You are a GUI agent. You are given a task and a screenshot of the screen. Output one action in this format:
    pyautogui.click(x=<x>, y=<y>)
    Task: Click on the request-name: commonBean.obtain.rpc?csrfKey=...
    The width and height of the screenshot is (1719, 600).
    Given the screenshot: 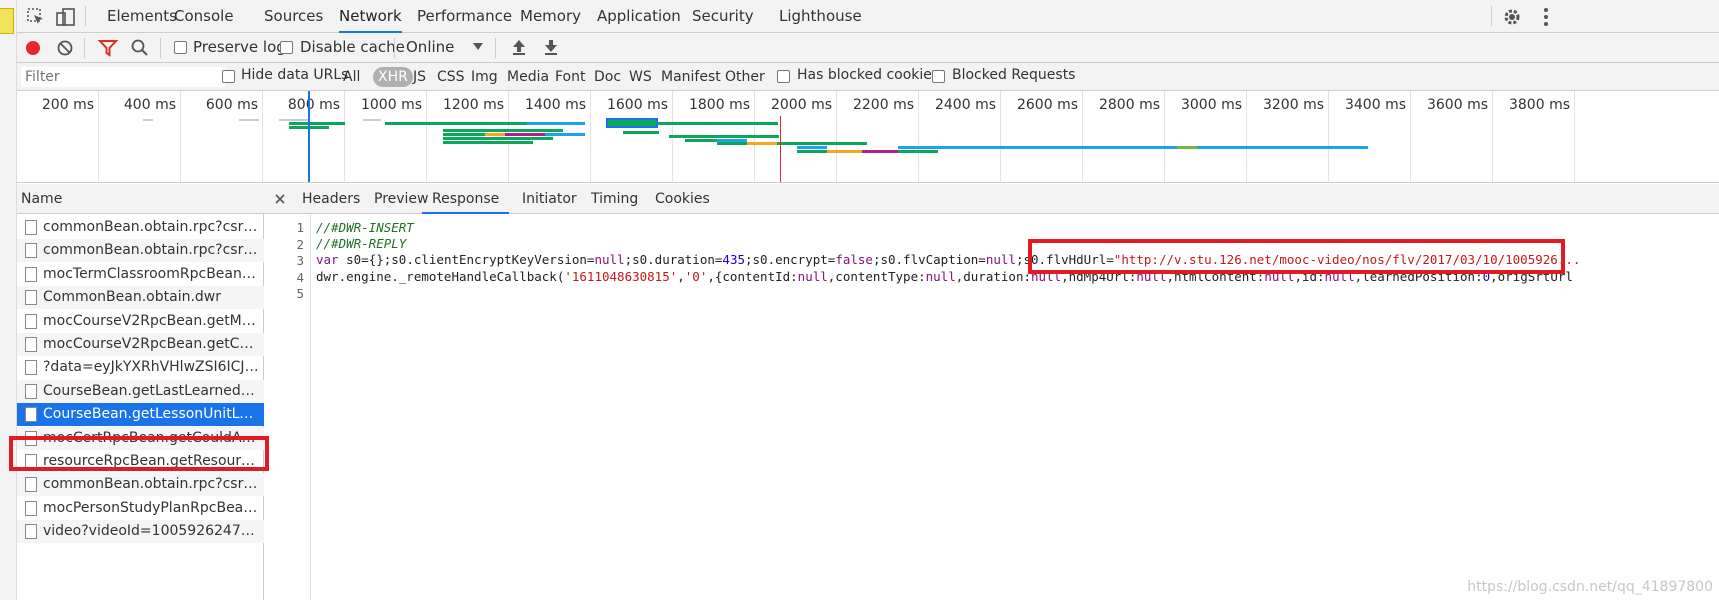 What is the action you would take?
    pyautogui.click(x=151, y=227)
    